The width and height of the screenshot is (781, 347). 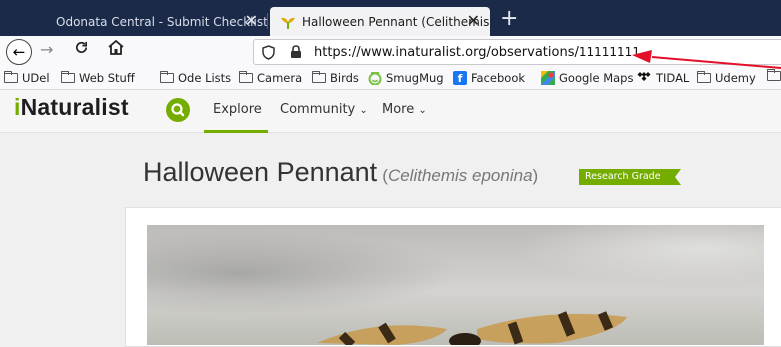 I want to click on new-tab-button: +, so click(x=509, y=19).